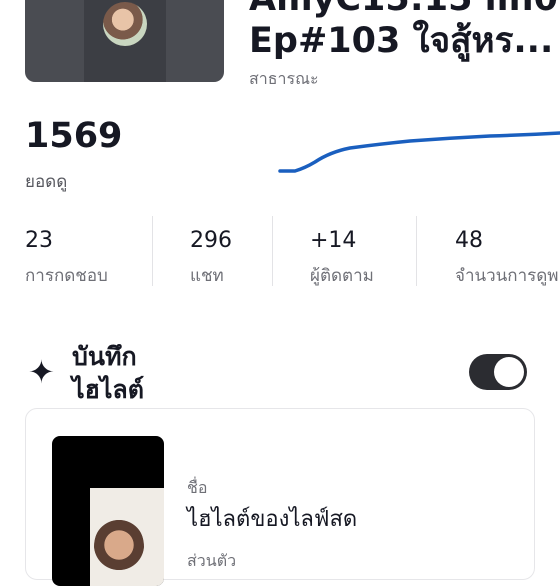 The image size is (560, 586). Describe the element at coordinates (119, 548) in the screenshot. I see `host-image` at that location.